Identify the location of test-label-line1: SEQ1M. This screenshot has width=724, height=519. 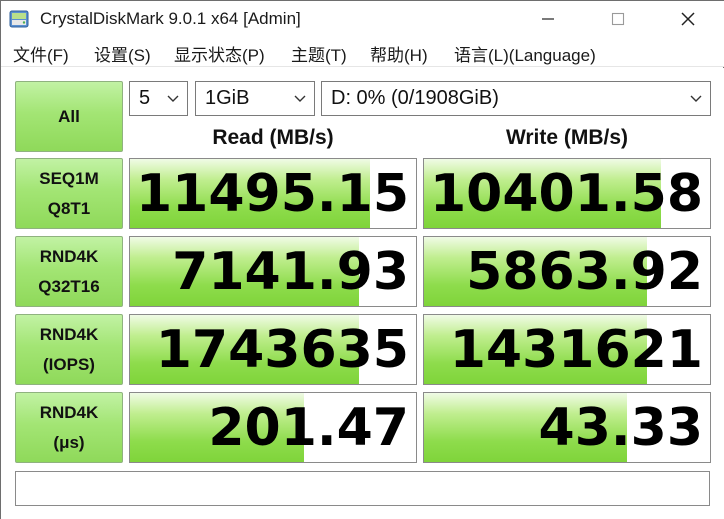
(69, 178).